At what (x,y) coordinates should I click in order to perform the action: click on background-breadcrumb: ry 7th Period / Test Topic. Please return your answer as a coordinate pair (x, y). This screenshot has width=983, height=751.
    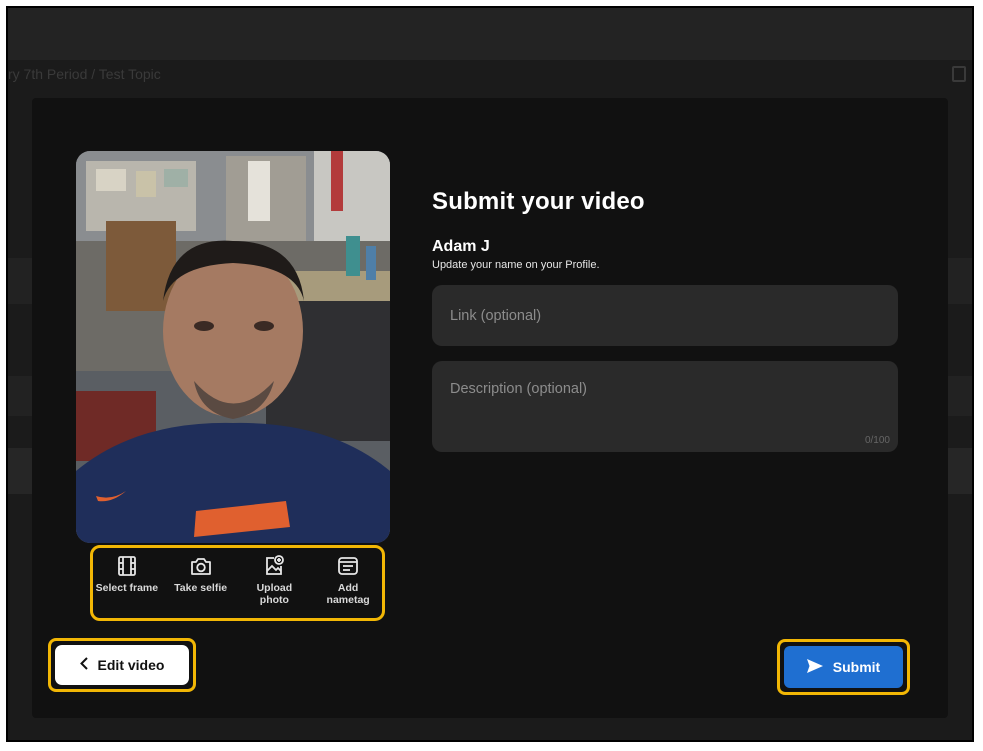
    Looking at the image, I should click on (84, 74).